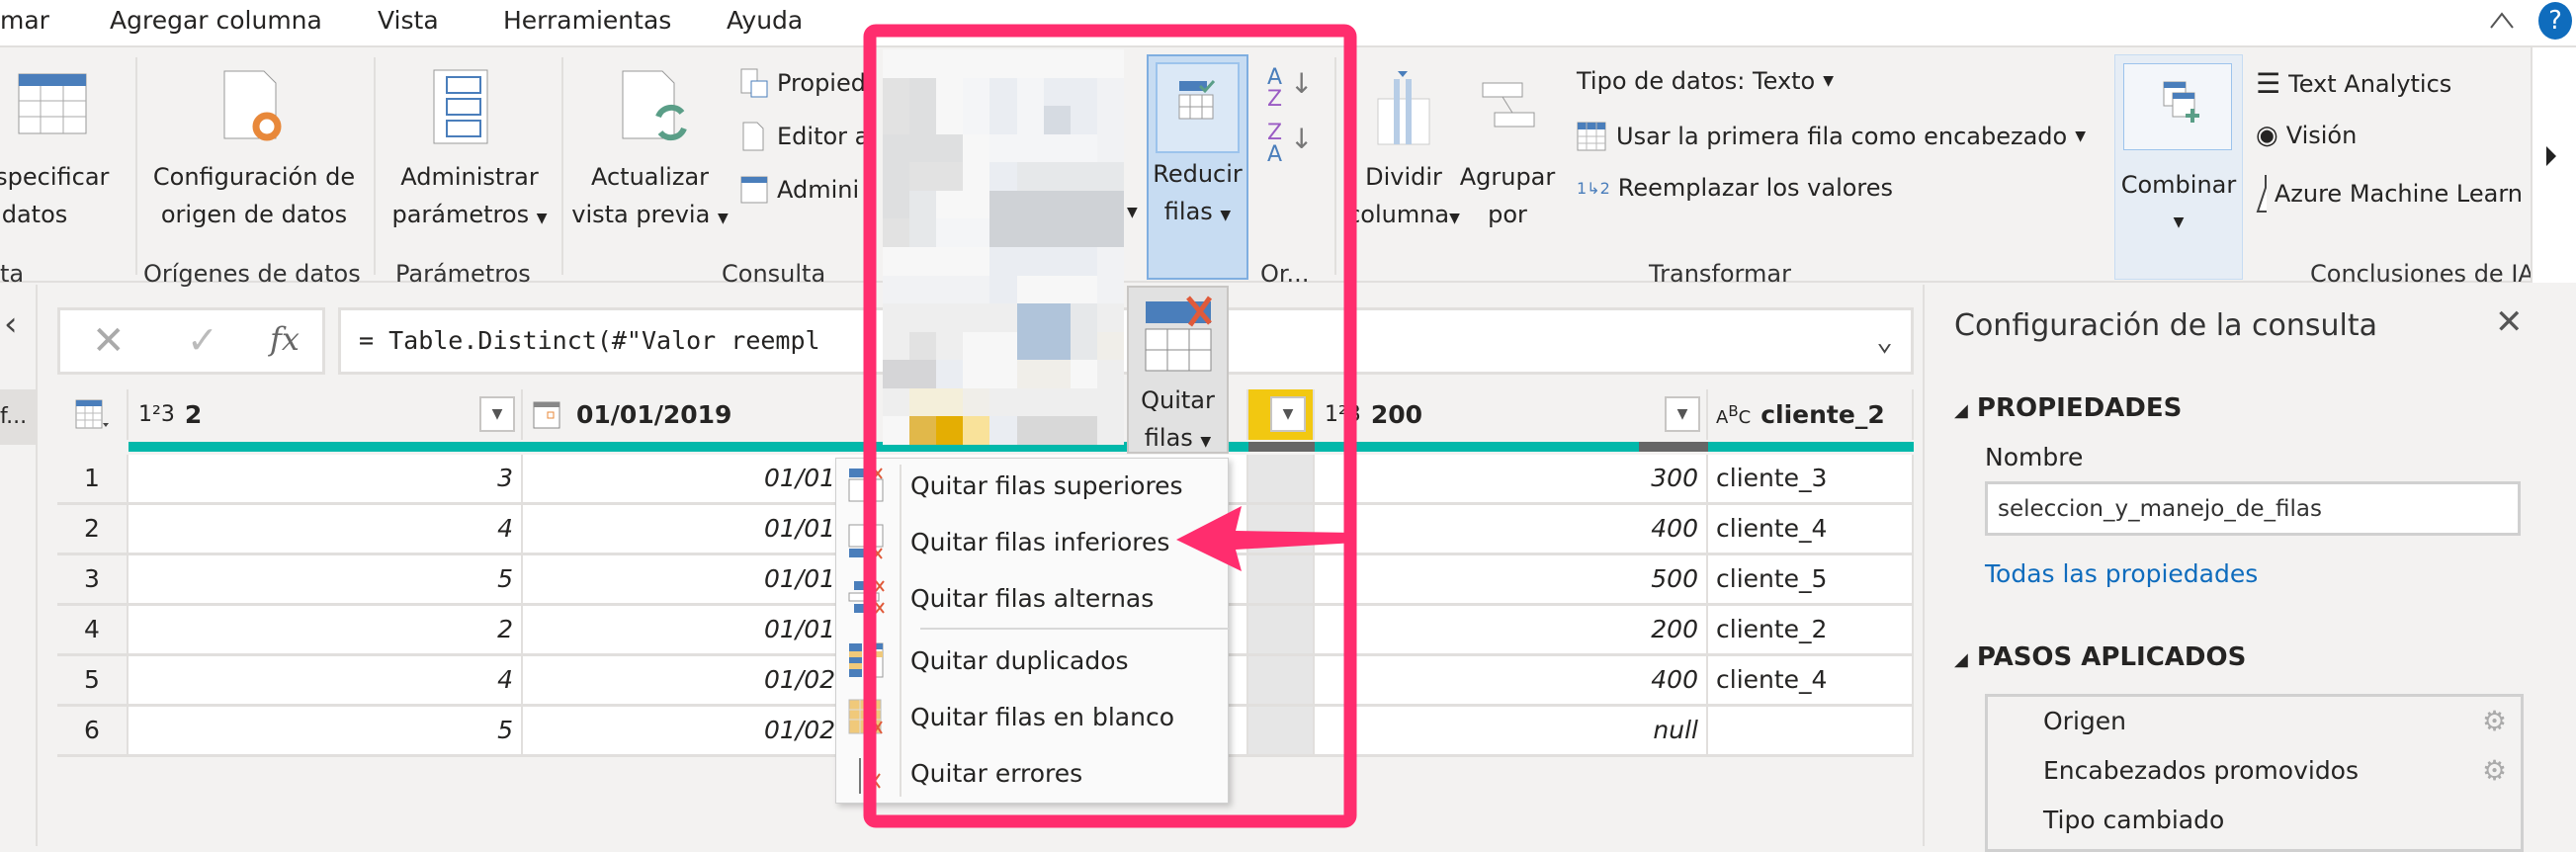 This screenshot has height=852, width=2576. What do you see at coordinates (1511, 579) in the screenshot?
I see `cell: 500` at bounding box center [1511, 579].